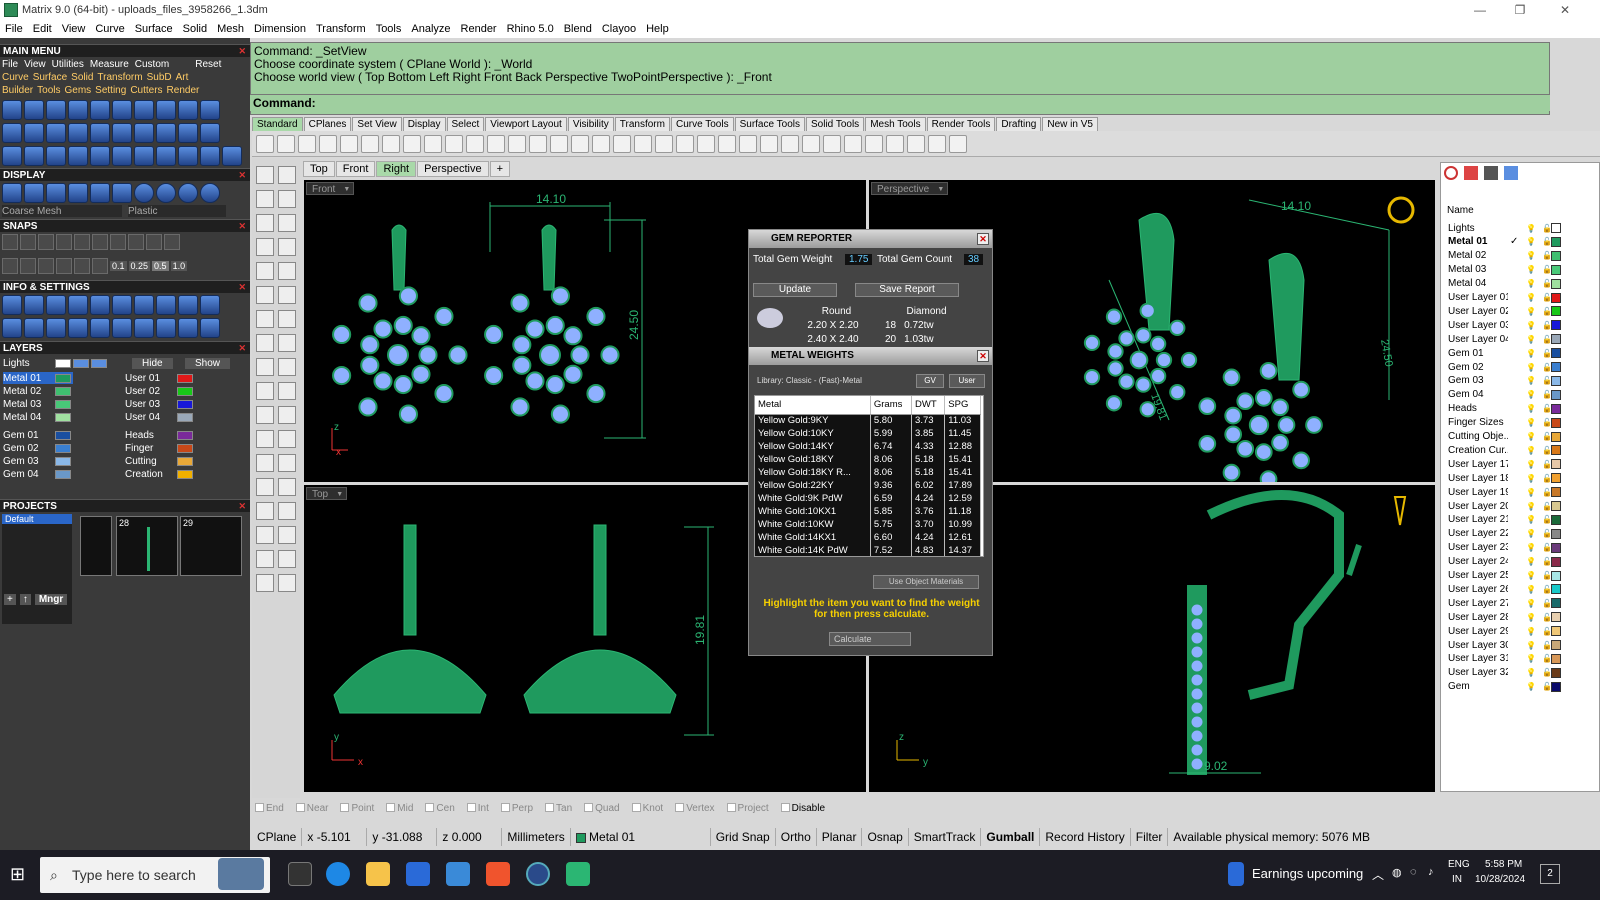 The height and width of the screenshot is (900, 1600). I want to click on mm-solid: Solid, so click(82, 77).